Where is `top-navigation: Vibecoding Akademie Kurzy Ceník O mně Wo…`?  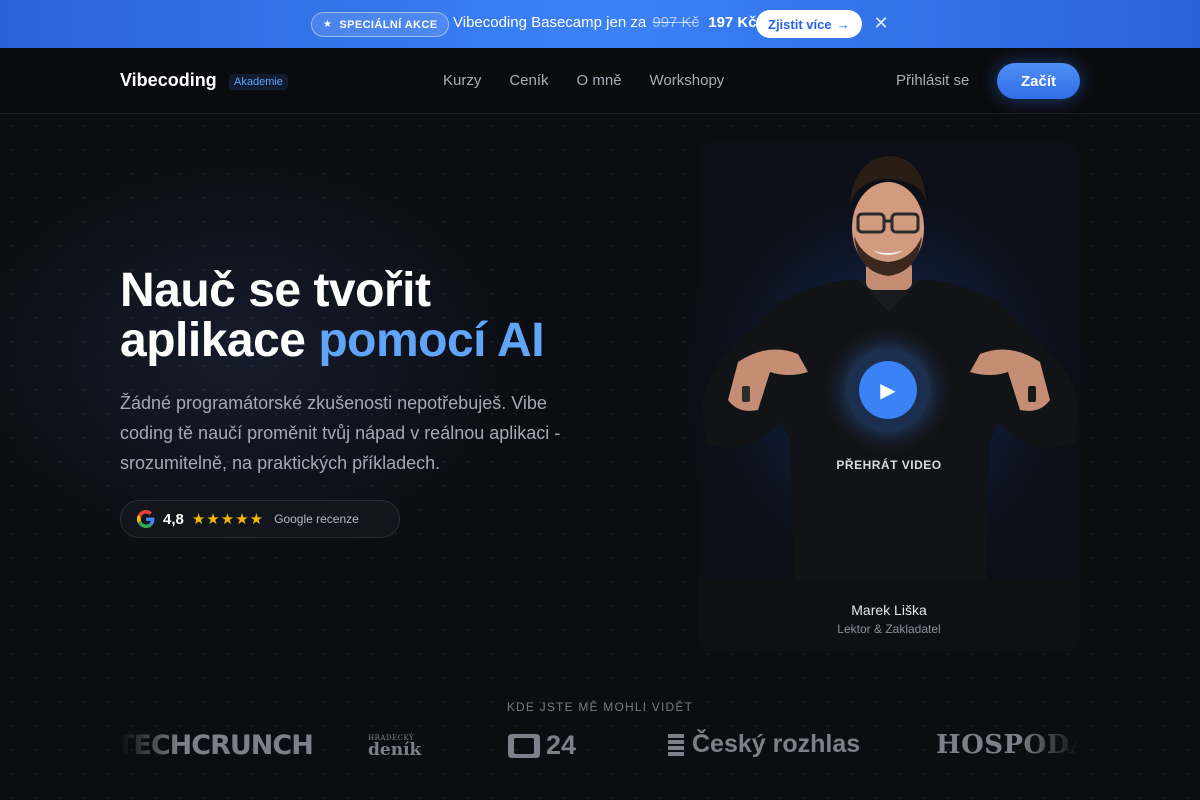
top-navigation: Vibecoding Akademie Kurzy Ceník O mně Wo… is located at coordinates (600, 81).